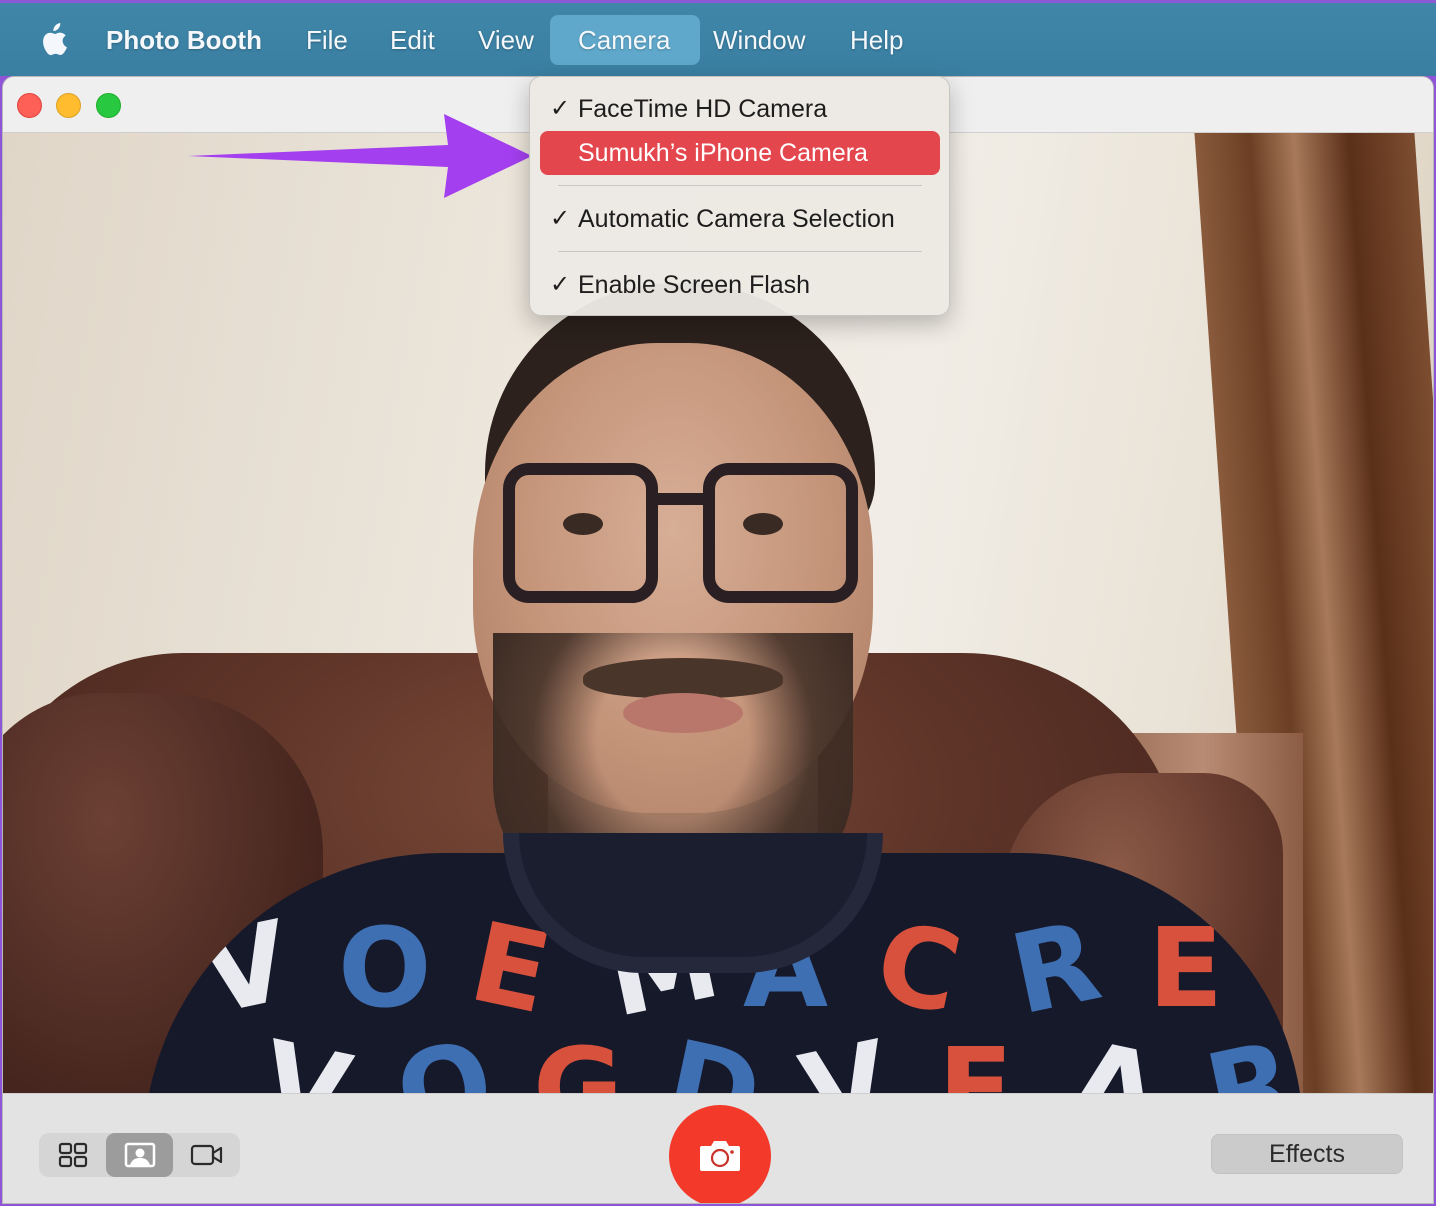  What do you see at coordinates (53, 40) in the screenshot?
I see `apple-logo-icon` at bounding box center [53, 40].